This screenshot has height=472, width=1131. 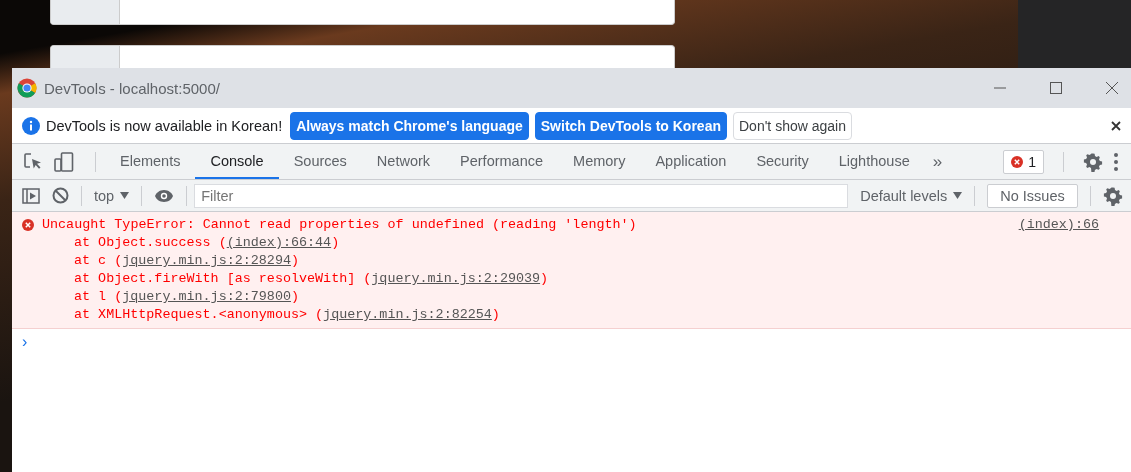 I want to click on input-field, so click(x=362, y=12).